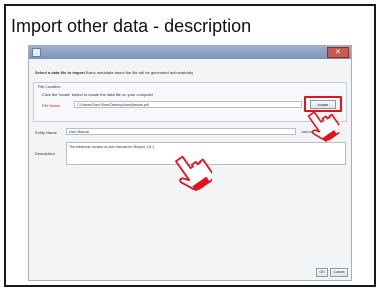 Image resolution: width=382 pixels, height=291 pixels. Describe the element at coordinates (338, 52) in the screenshot. I see `close-button: ✕` at that location.